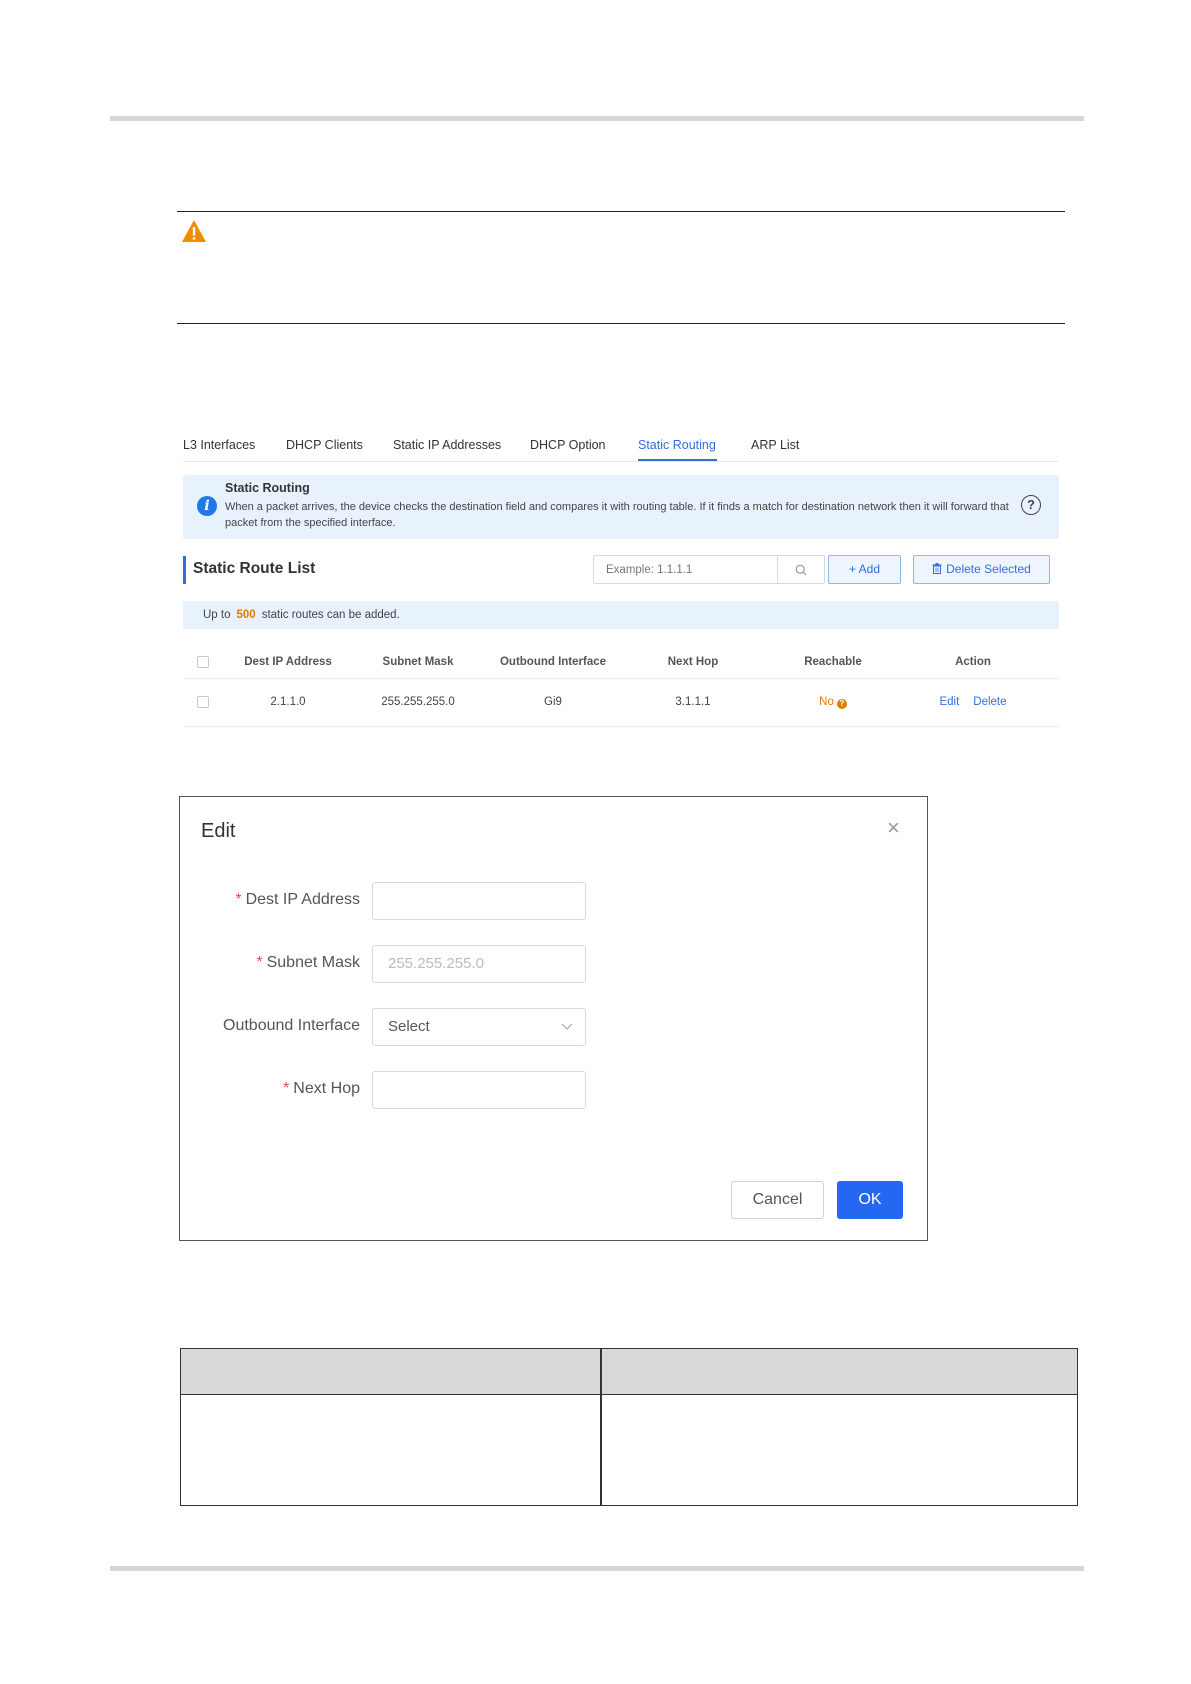 Image resolution: width=1191 pixels, height=1684 pixels. What do you see at coordinates (267, 488) in the screenshot?
I see `info-title: Static Routing` at bounding box center [267, 488].